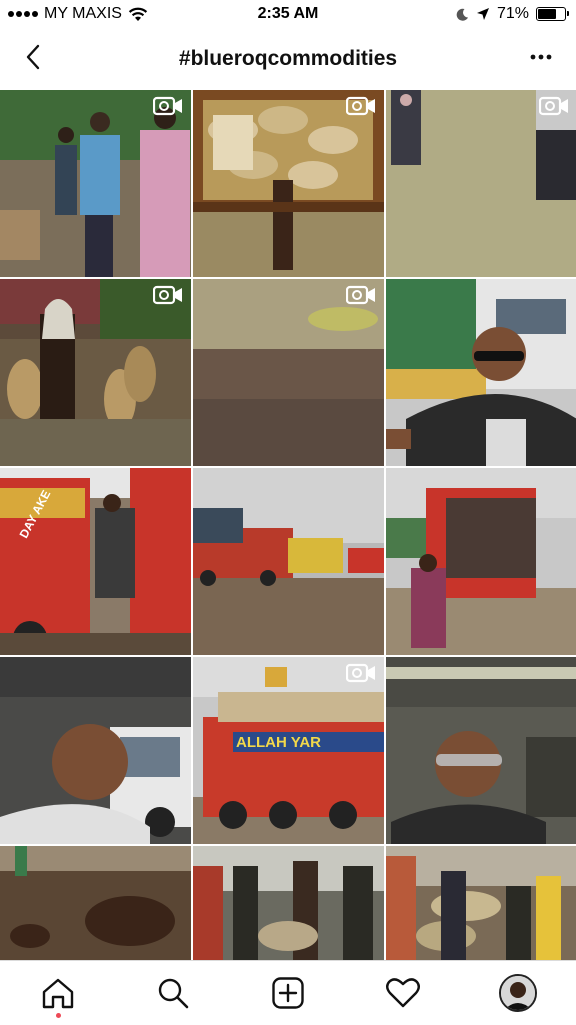 Image resolution: width=576 pixels, height=1025 pixels. I want to click on chevron-left-icon, so click(33, 57).